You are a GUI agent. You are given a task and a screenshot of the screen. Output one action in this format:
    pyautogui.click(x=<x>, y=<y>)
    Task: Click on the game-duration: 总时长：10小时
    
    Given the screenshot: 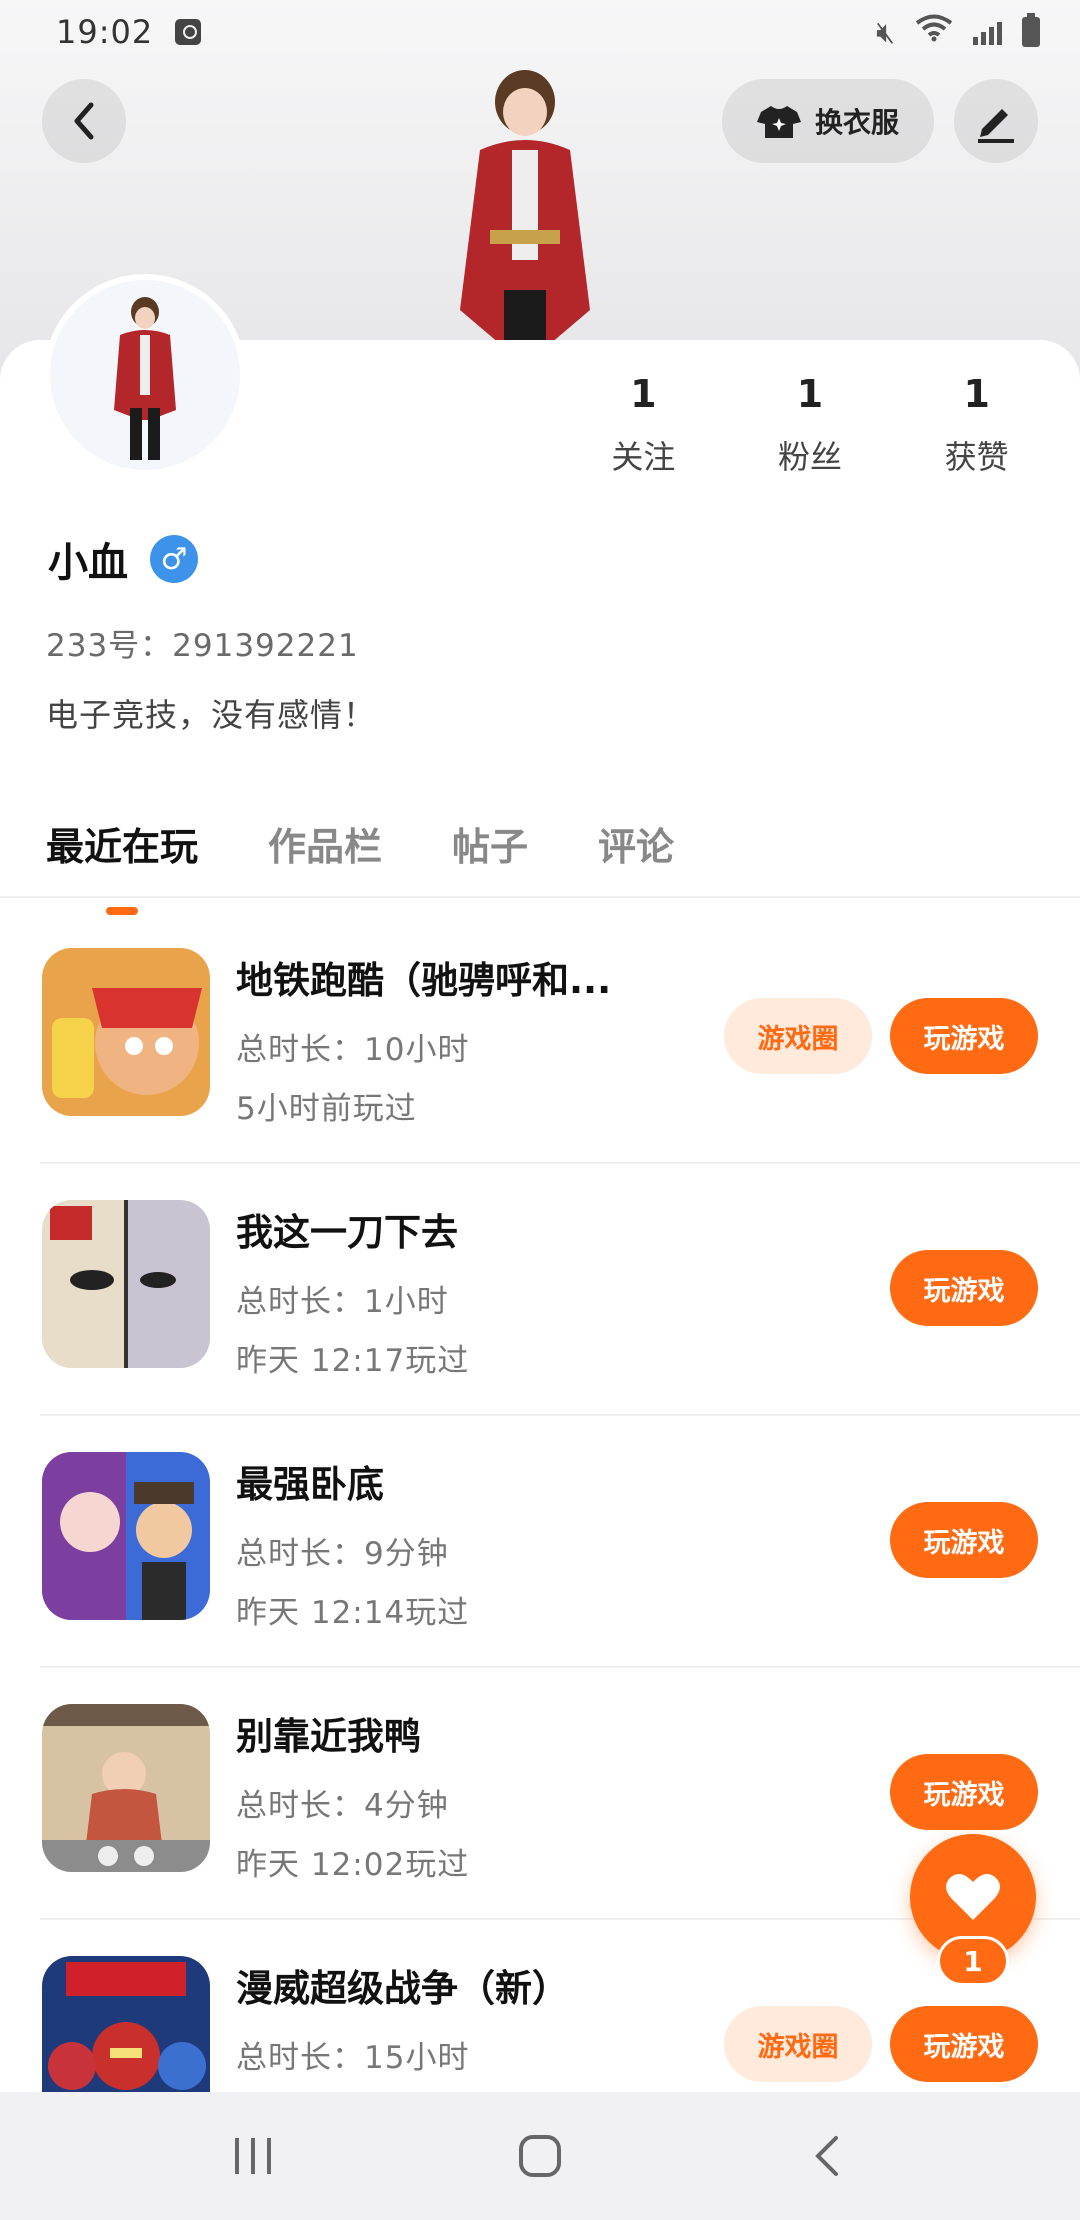 What is the action you would take?
    pyautogui.click(x=353, y=1050)
    